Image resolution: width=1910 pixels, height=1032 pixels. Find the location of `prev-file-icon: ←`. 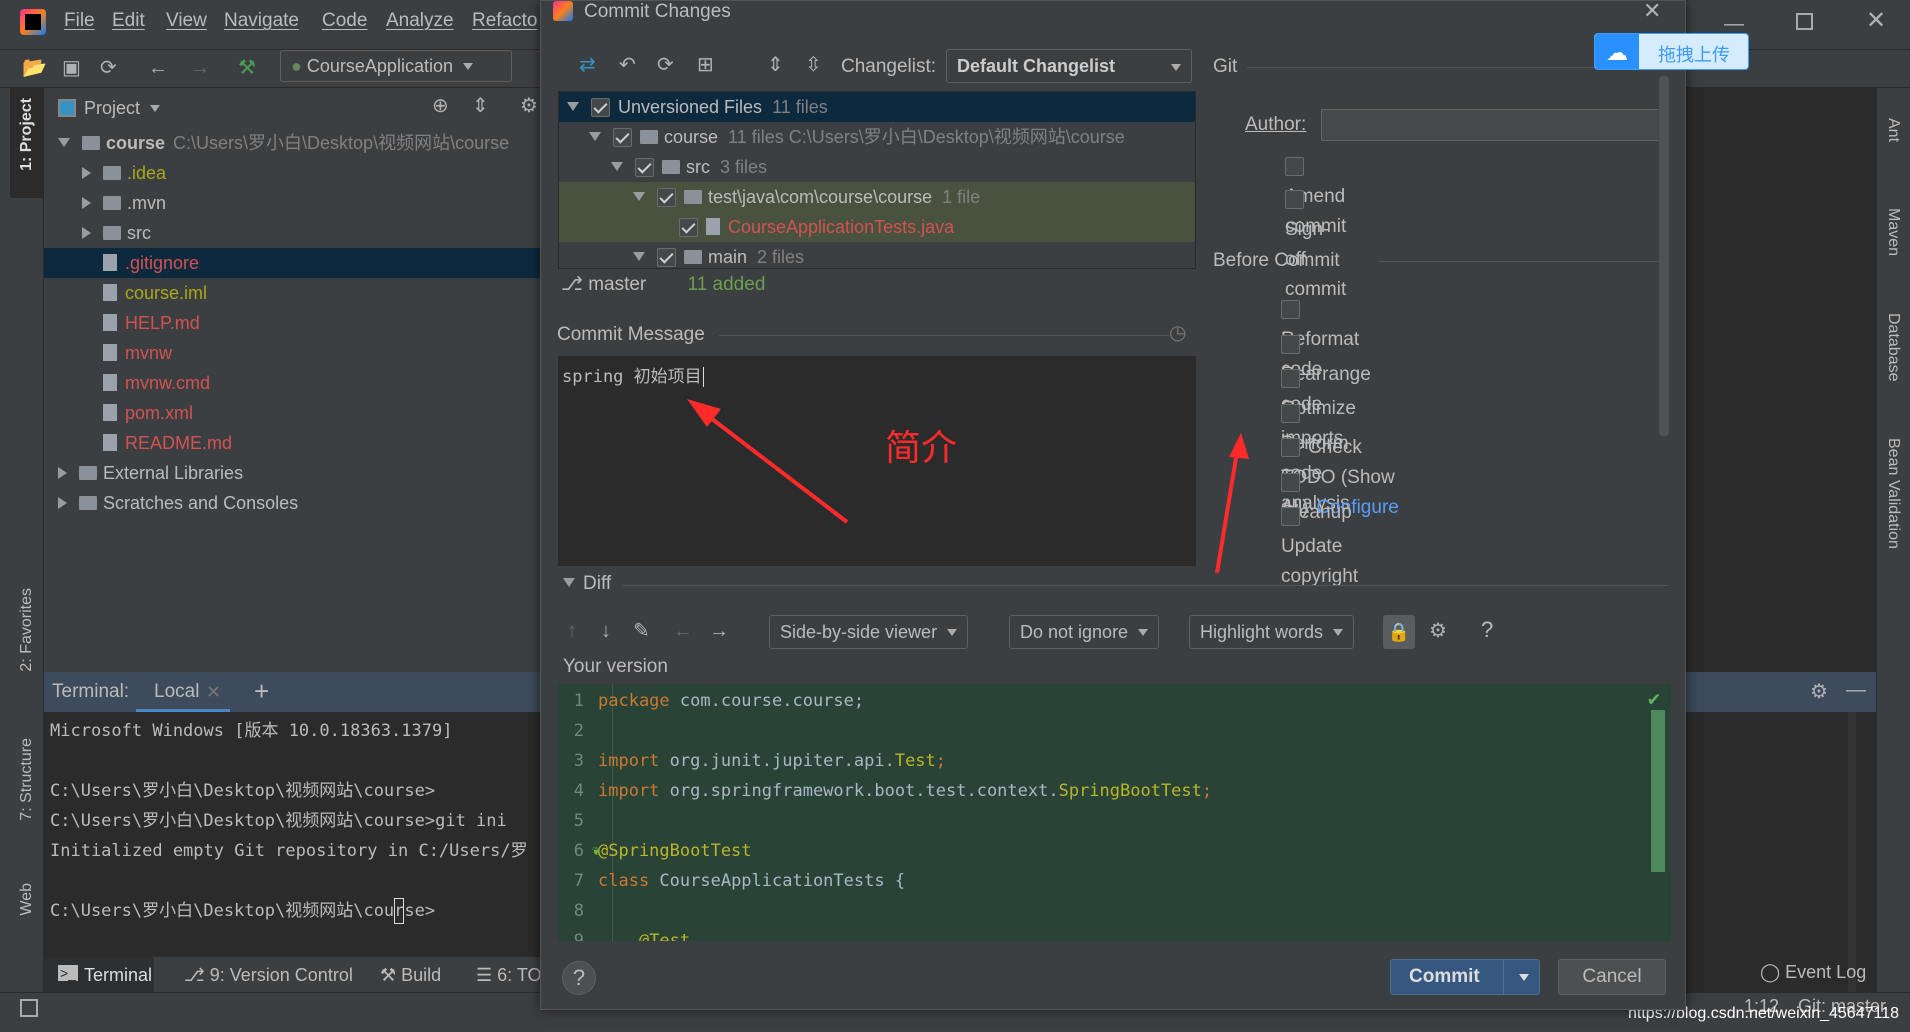

prev-file-icon: ← is located at coordinates (683, 631).